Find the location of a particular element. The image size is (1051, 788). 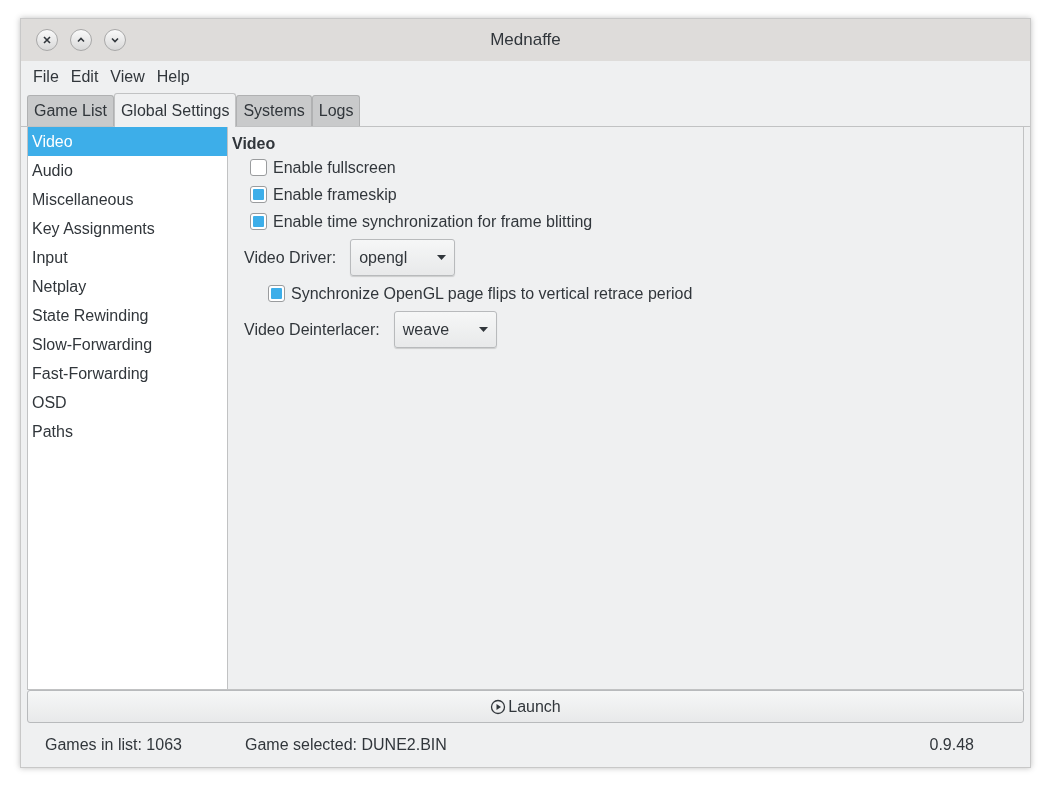

window-title: Mednaffe is located at coordinates (525, 40).